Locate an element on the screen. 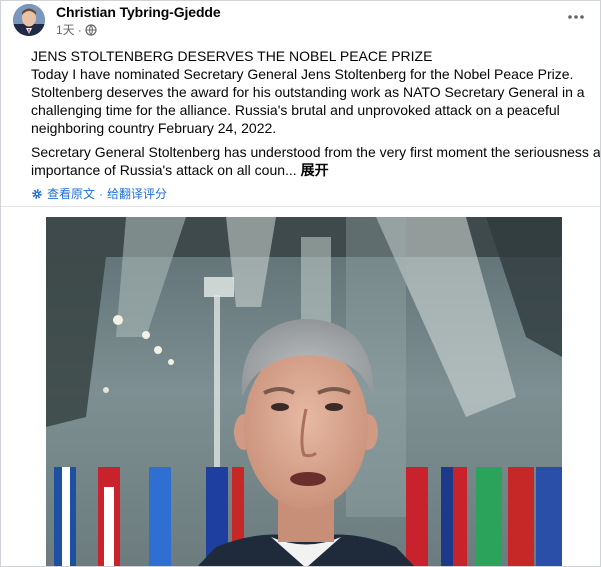 This screenshot has width=601, height=567. translation-bar: 查看原文 · 给翻译评分 is located at coordinates (99, 193).